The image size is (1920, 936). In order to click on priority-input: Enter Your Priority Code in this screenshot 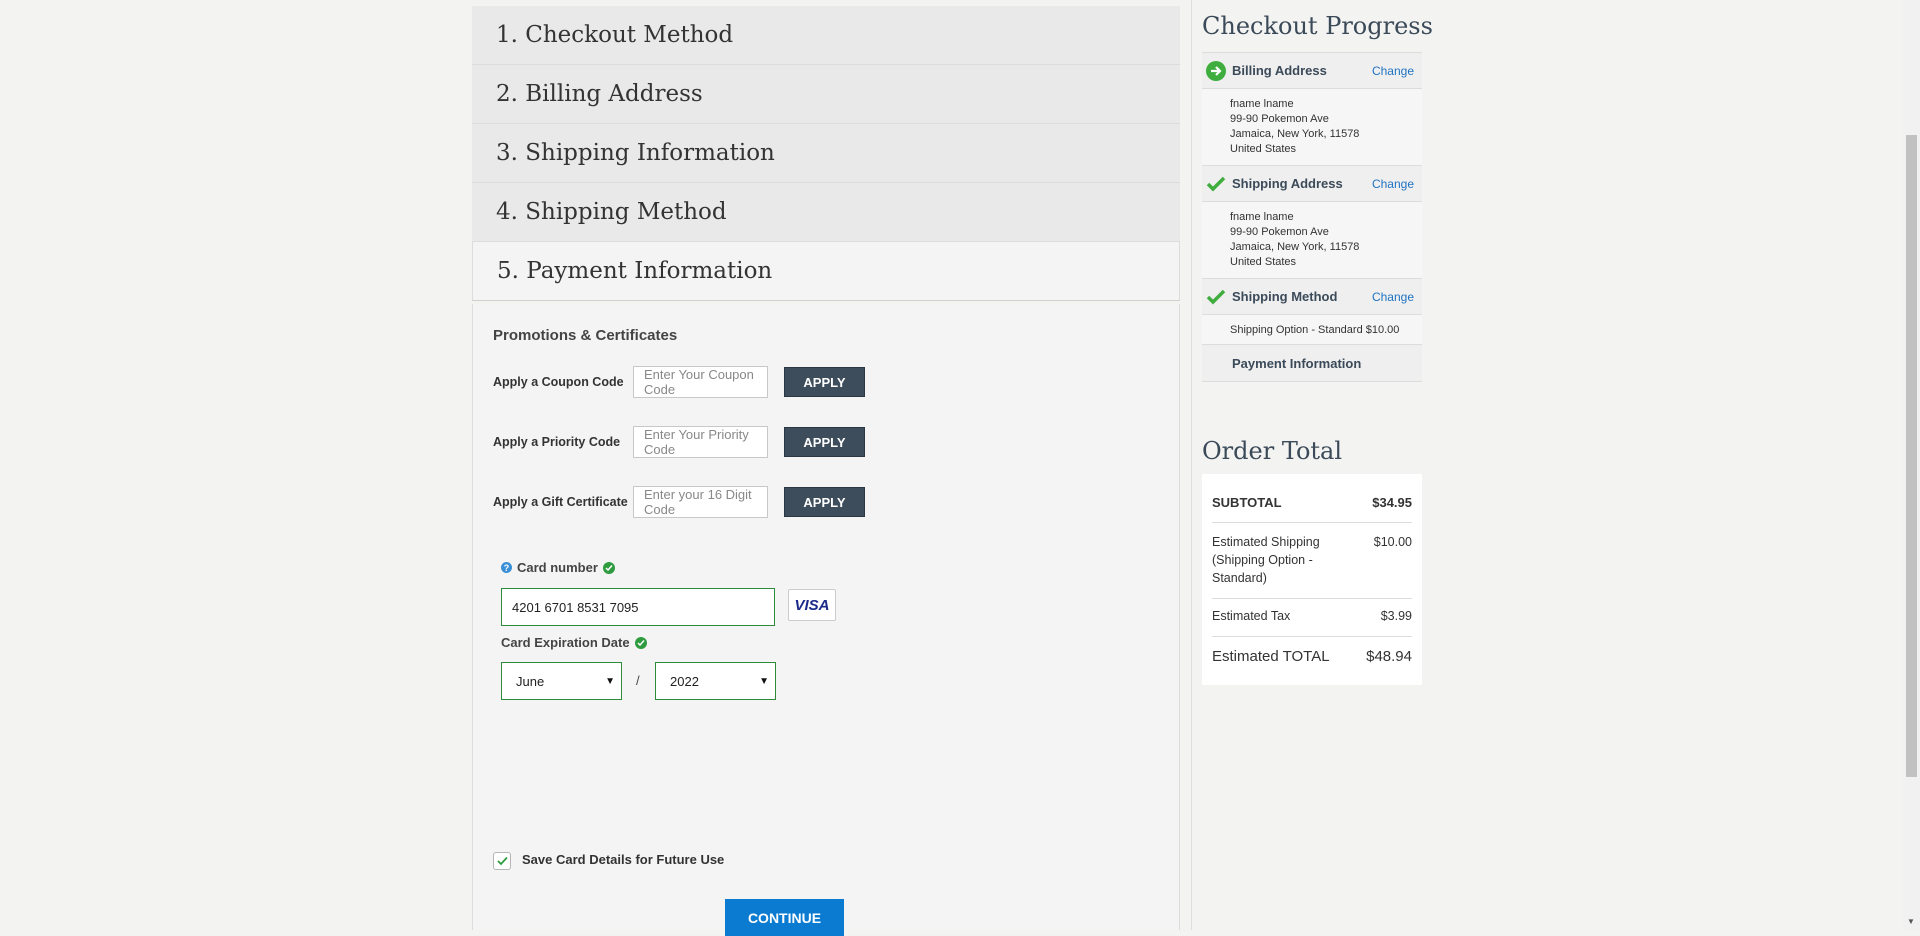, I will do `click(700, 442)`.